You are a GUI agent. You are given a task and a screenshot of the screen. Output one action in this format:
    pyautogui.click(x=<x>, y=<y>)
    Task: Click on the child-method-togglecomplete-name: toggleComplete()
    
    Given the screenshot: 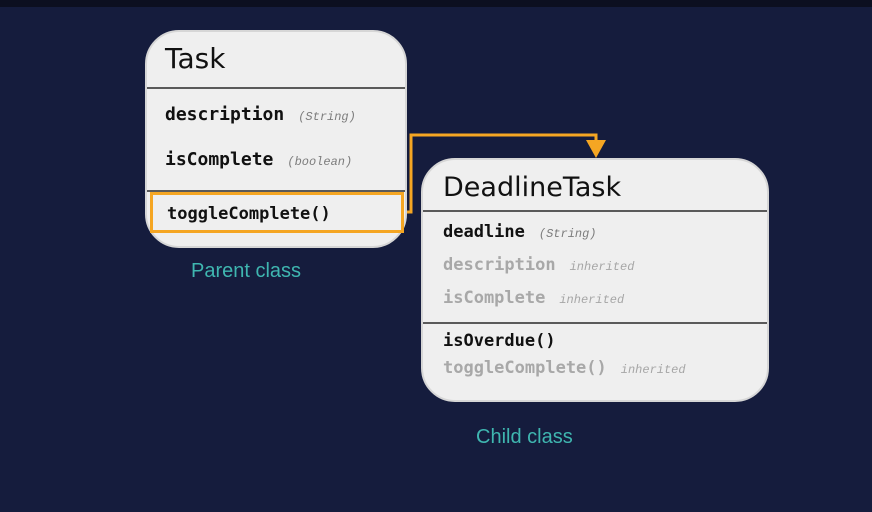 What is the action you would take?
    pyautogui.click(x=525, y=368)
    